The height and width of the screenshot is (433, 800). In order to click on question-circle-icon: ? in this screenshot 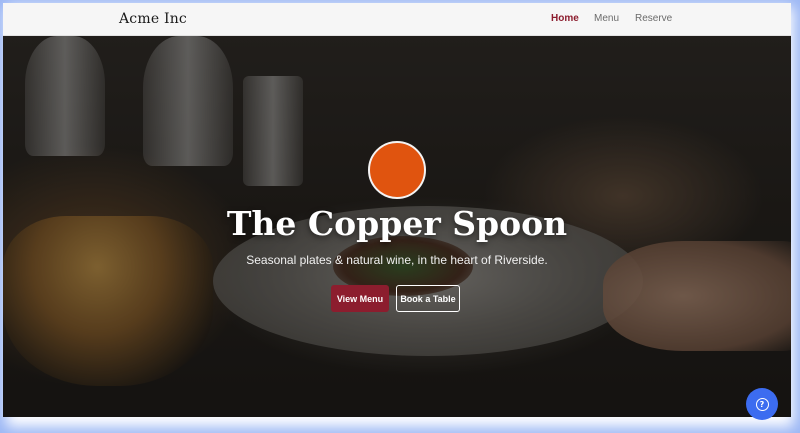, I will do `click(762, 404)`.